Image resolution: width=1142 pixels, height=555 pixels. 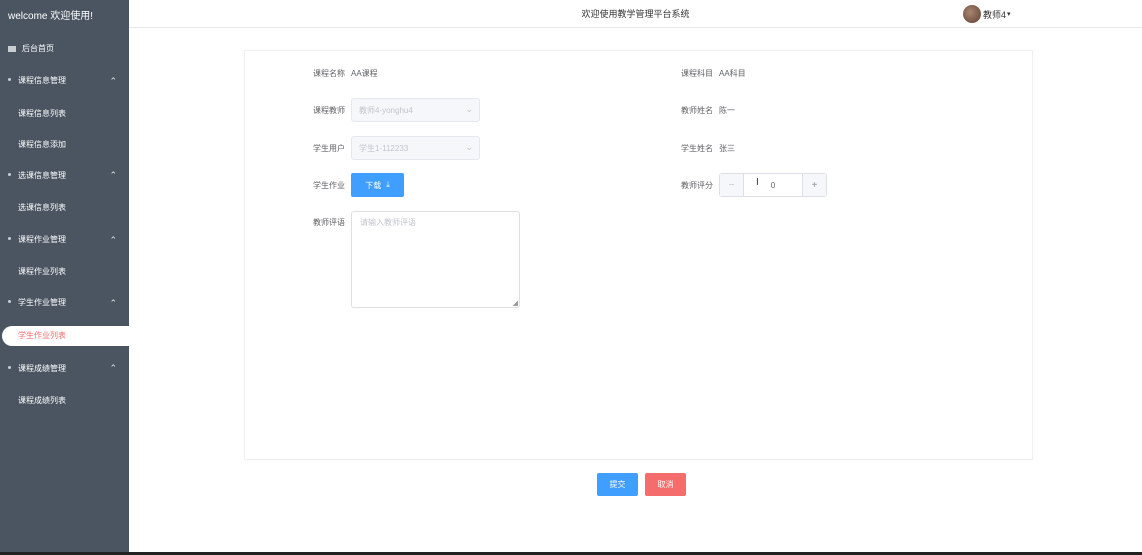 I want to click on teacher-name-label: 教师姓名, so click(x=697, y=110).